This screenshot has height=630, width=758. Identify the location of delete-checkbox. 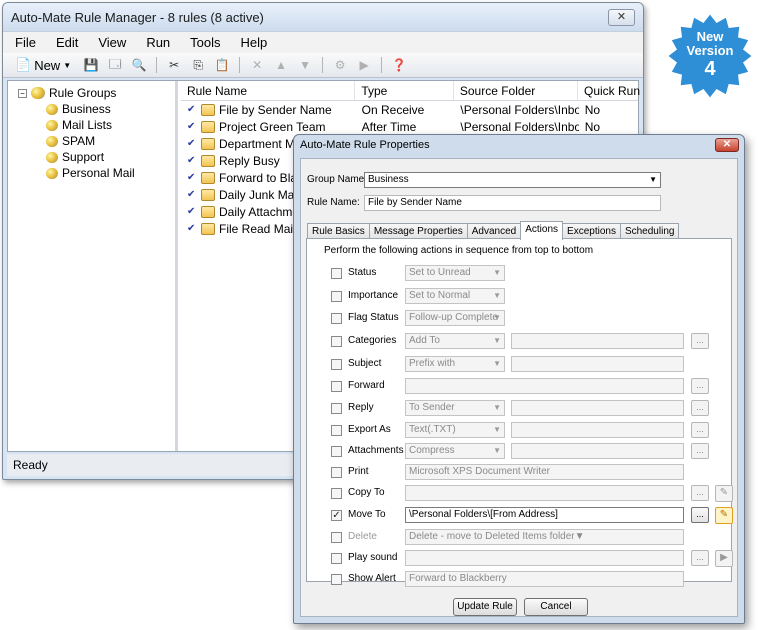
(336, 537).